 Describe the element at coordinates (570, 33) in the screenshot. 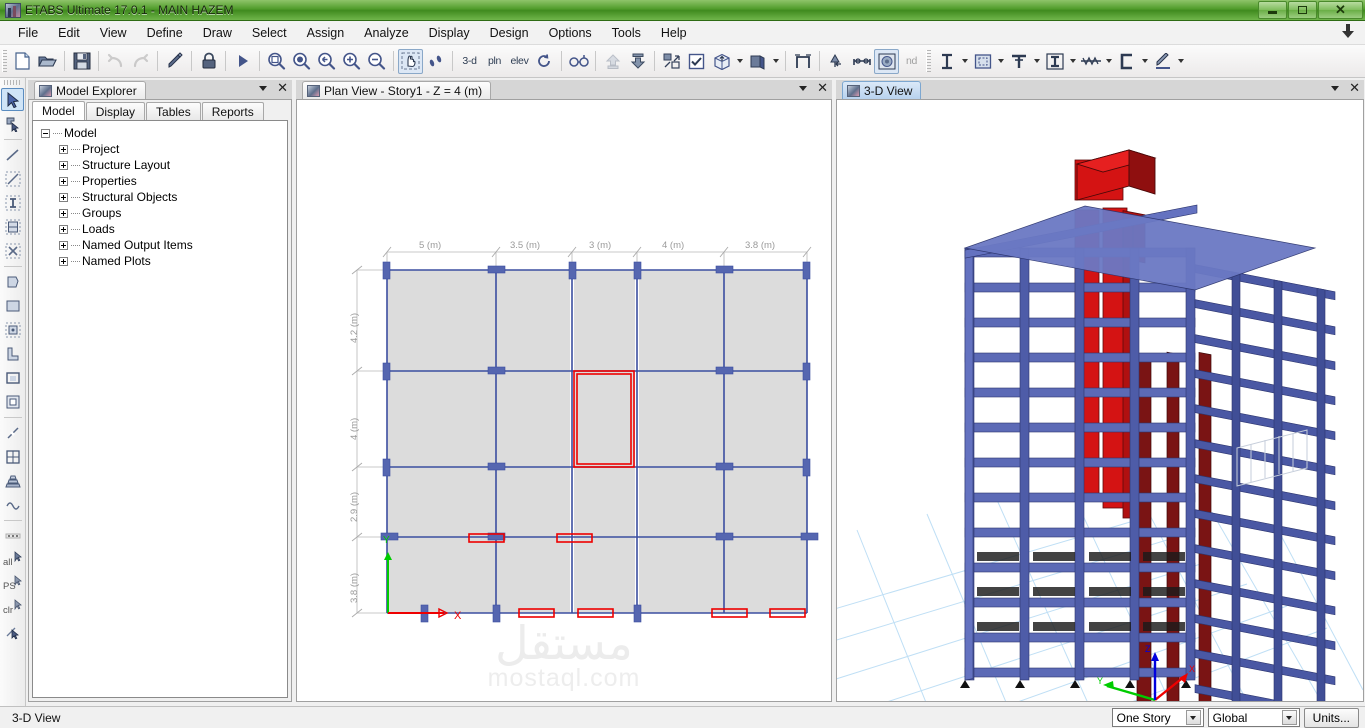

I see `menu-options: Options` at that location.